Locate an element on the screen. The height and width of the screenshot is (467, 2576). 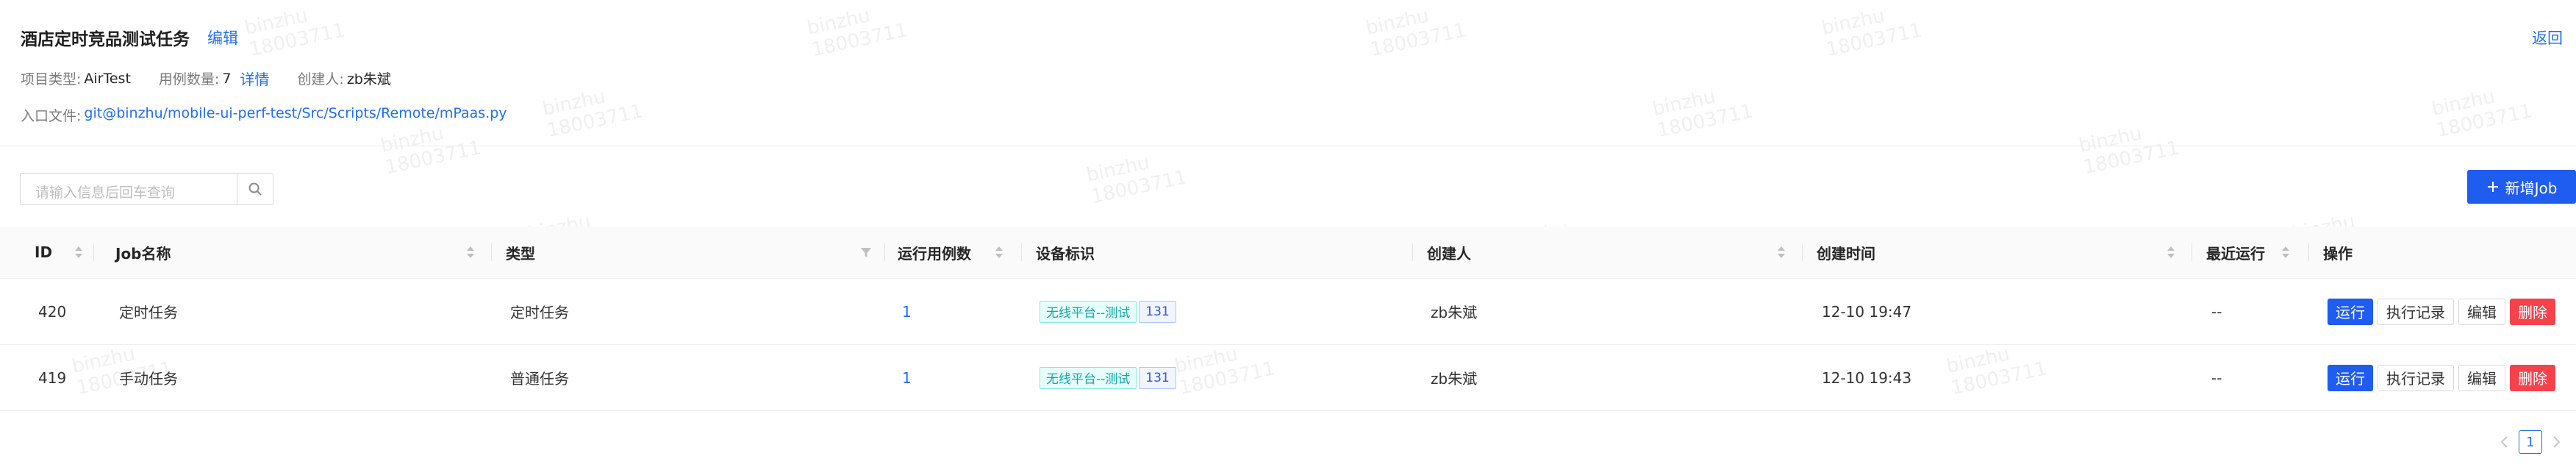
col-header-last-run: 最近运行 is located at coordinates (2235, 253).